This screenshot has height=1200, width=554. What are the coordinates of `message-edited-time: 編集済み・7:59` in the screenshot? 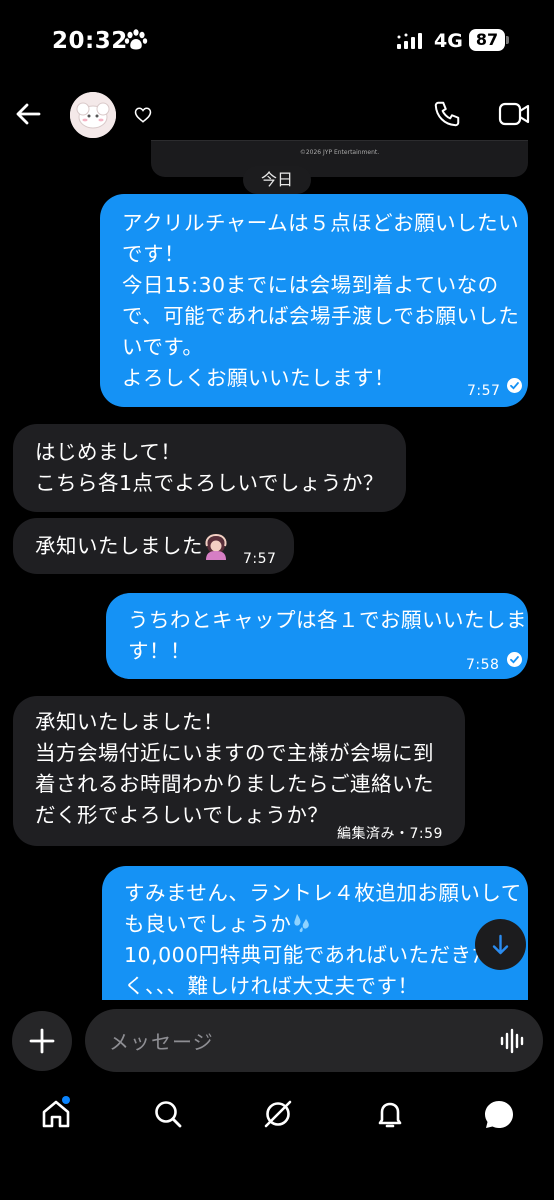 It's located at (390, 834).